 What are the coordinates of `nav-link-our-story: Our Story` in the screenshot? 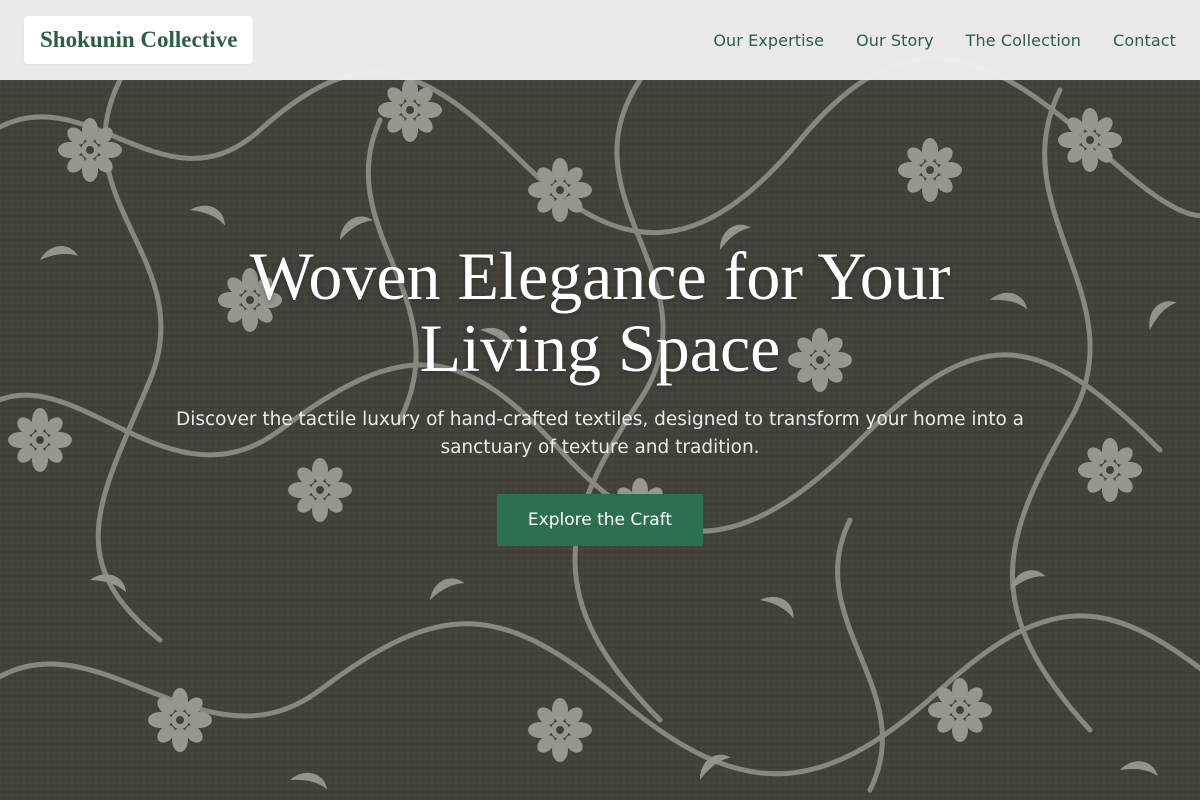 It's located at (895, 40).